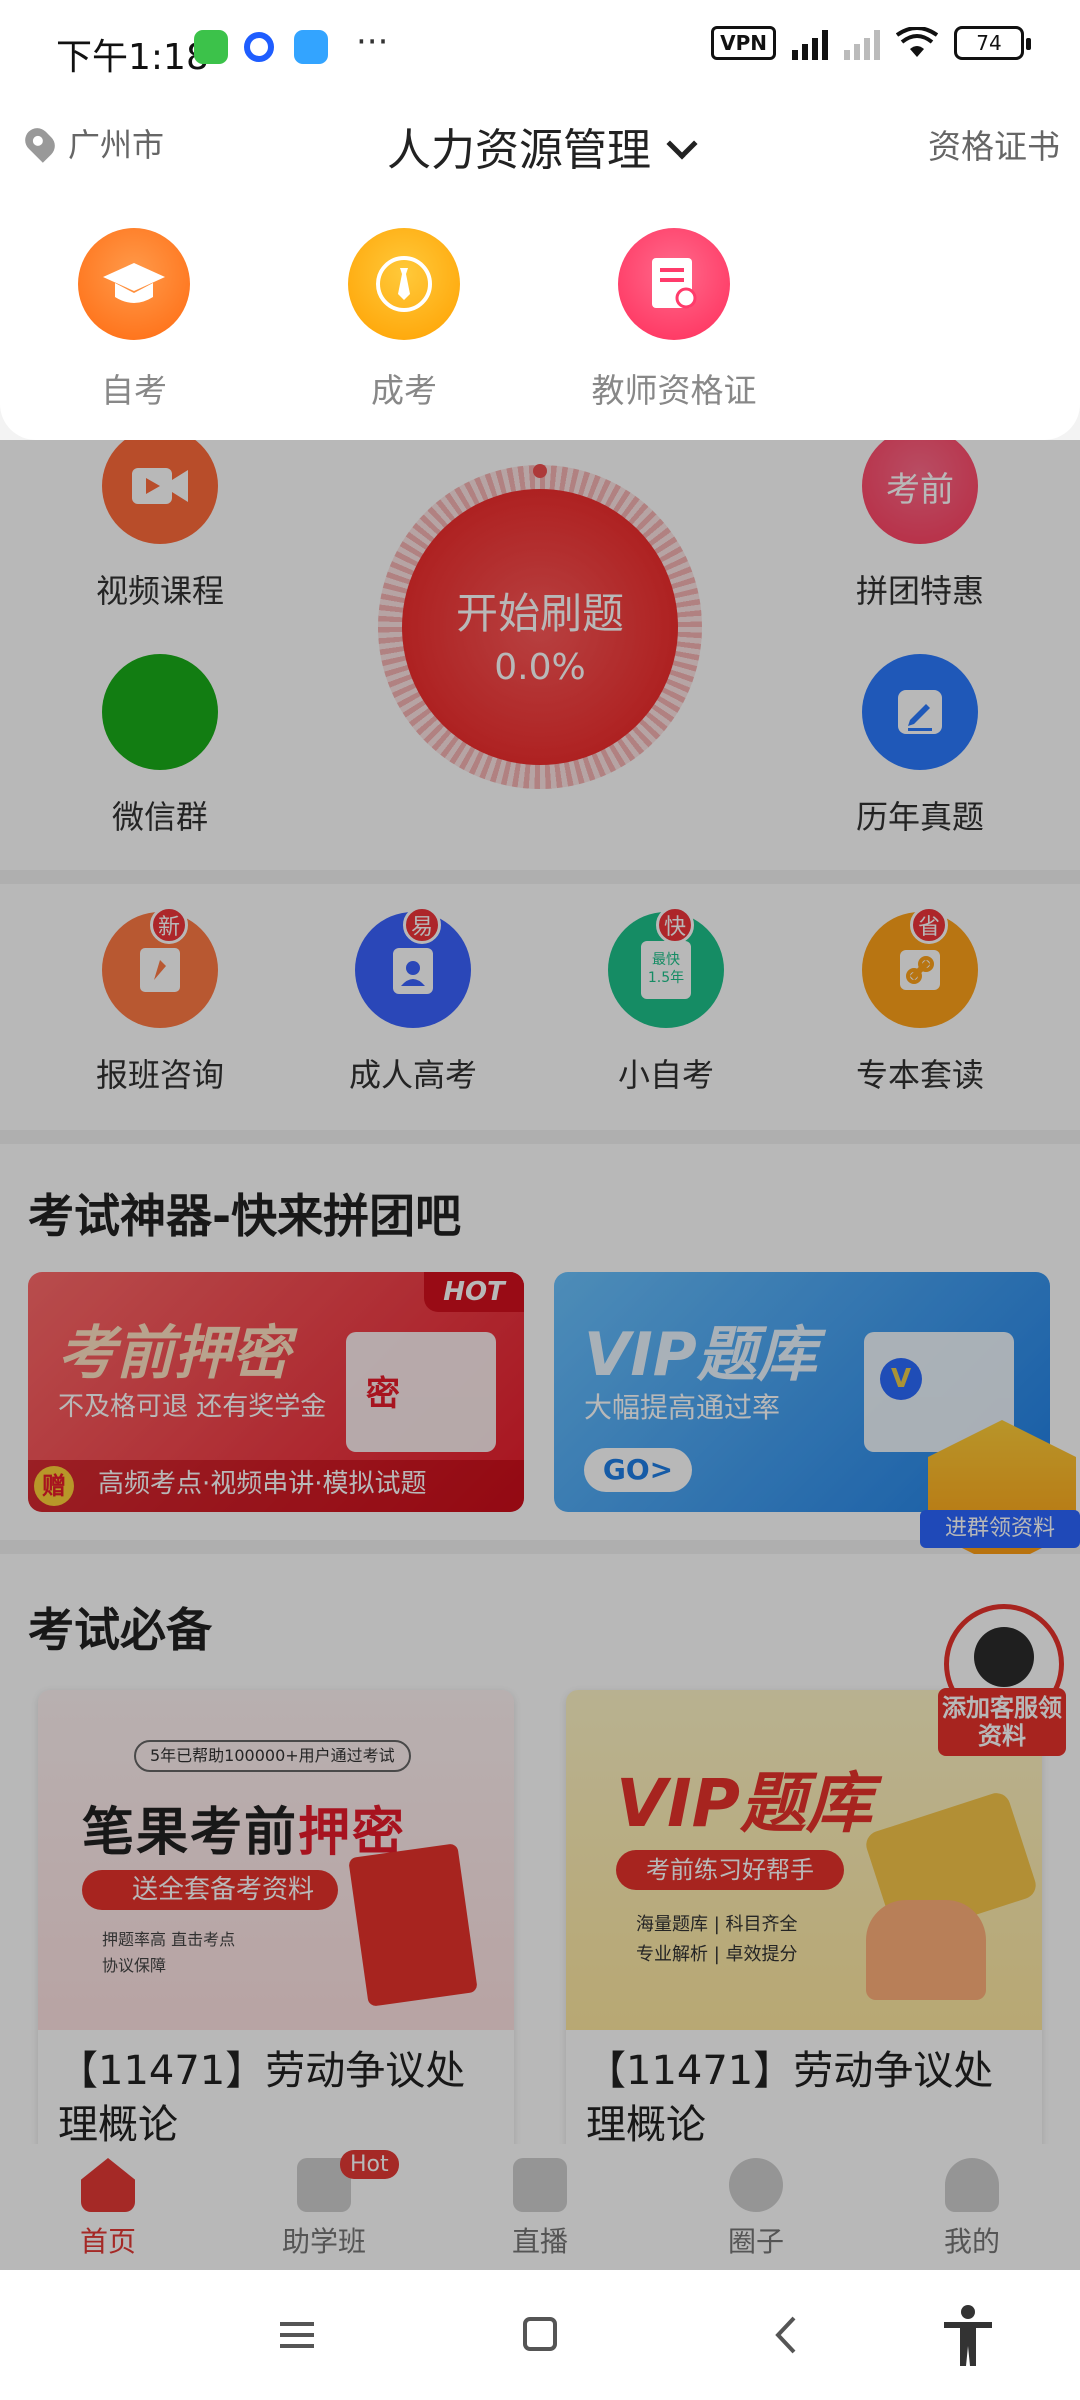 The height and width of the screenshot is (2400, 1080). Describe the element at coordinates (259, 47) in the screenshot. I see `chat-notification-icon` at that location.